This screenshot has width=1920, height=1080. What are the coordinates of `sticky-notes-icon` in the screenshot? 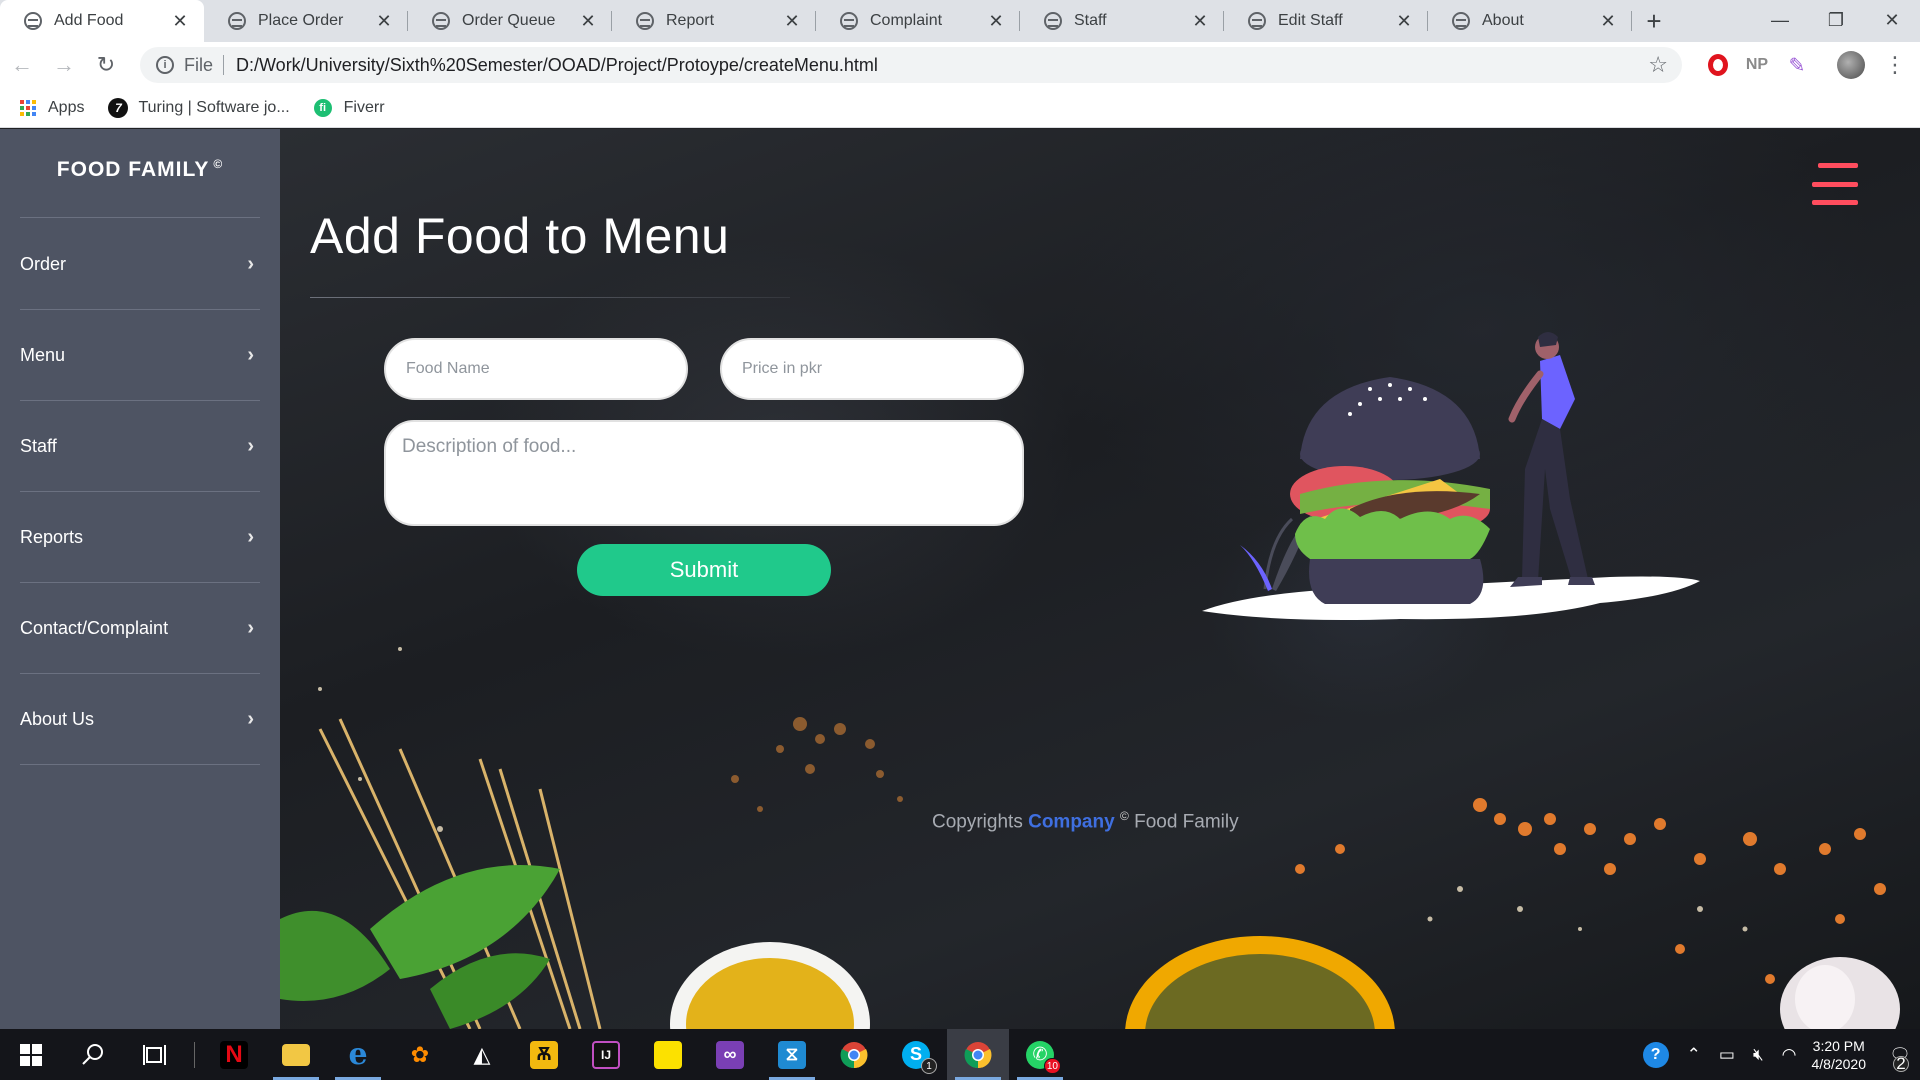 It's located at (668, 1054).